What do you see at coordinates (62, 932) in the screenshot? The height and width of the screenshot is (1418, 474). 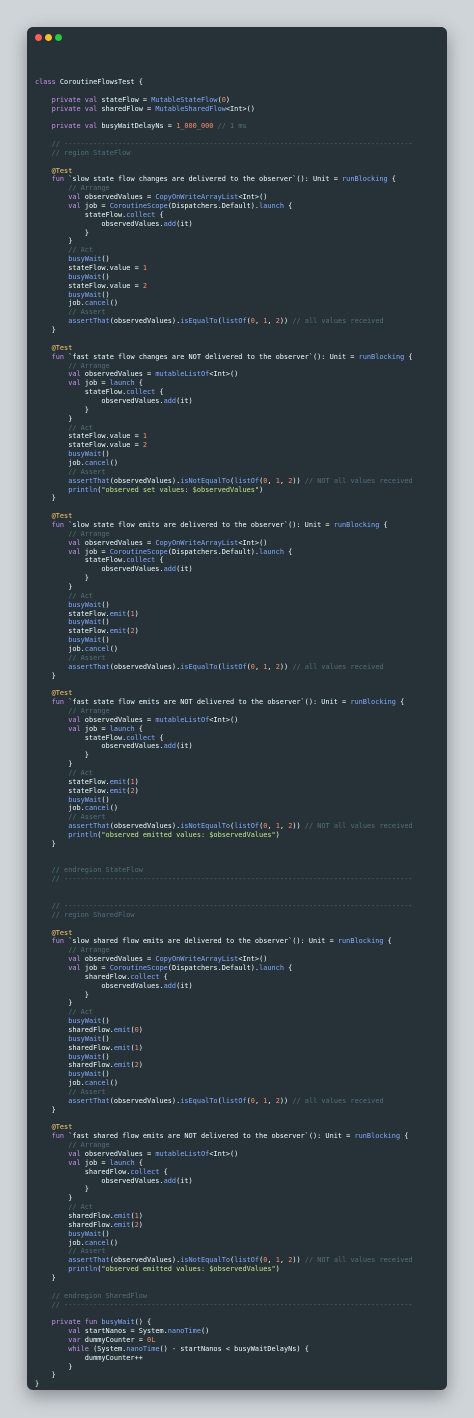 I see `code-token: @Test` at bounding box center [62, 932].